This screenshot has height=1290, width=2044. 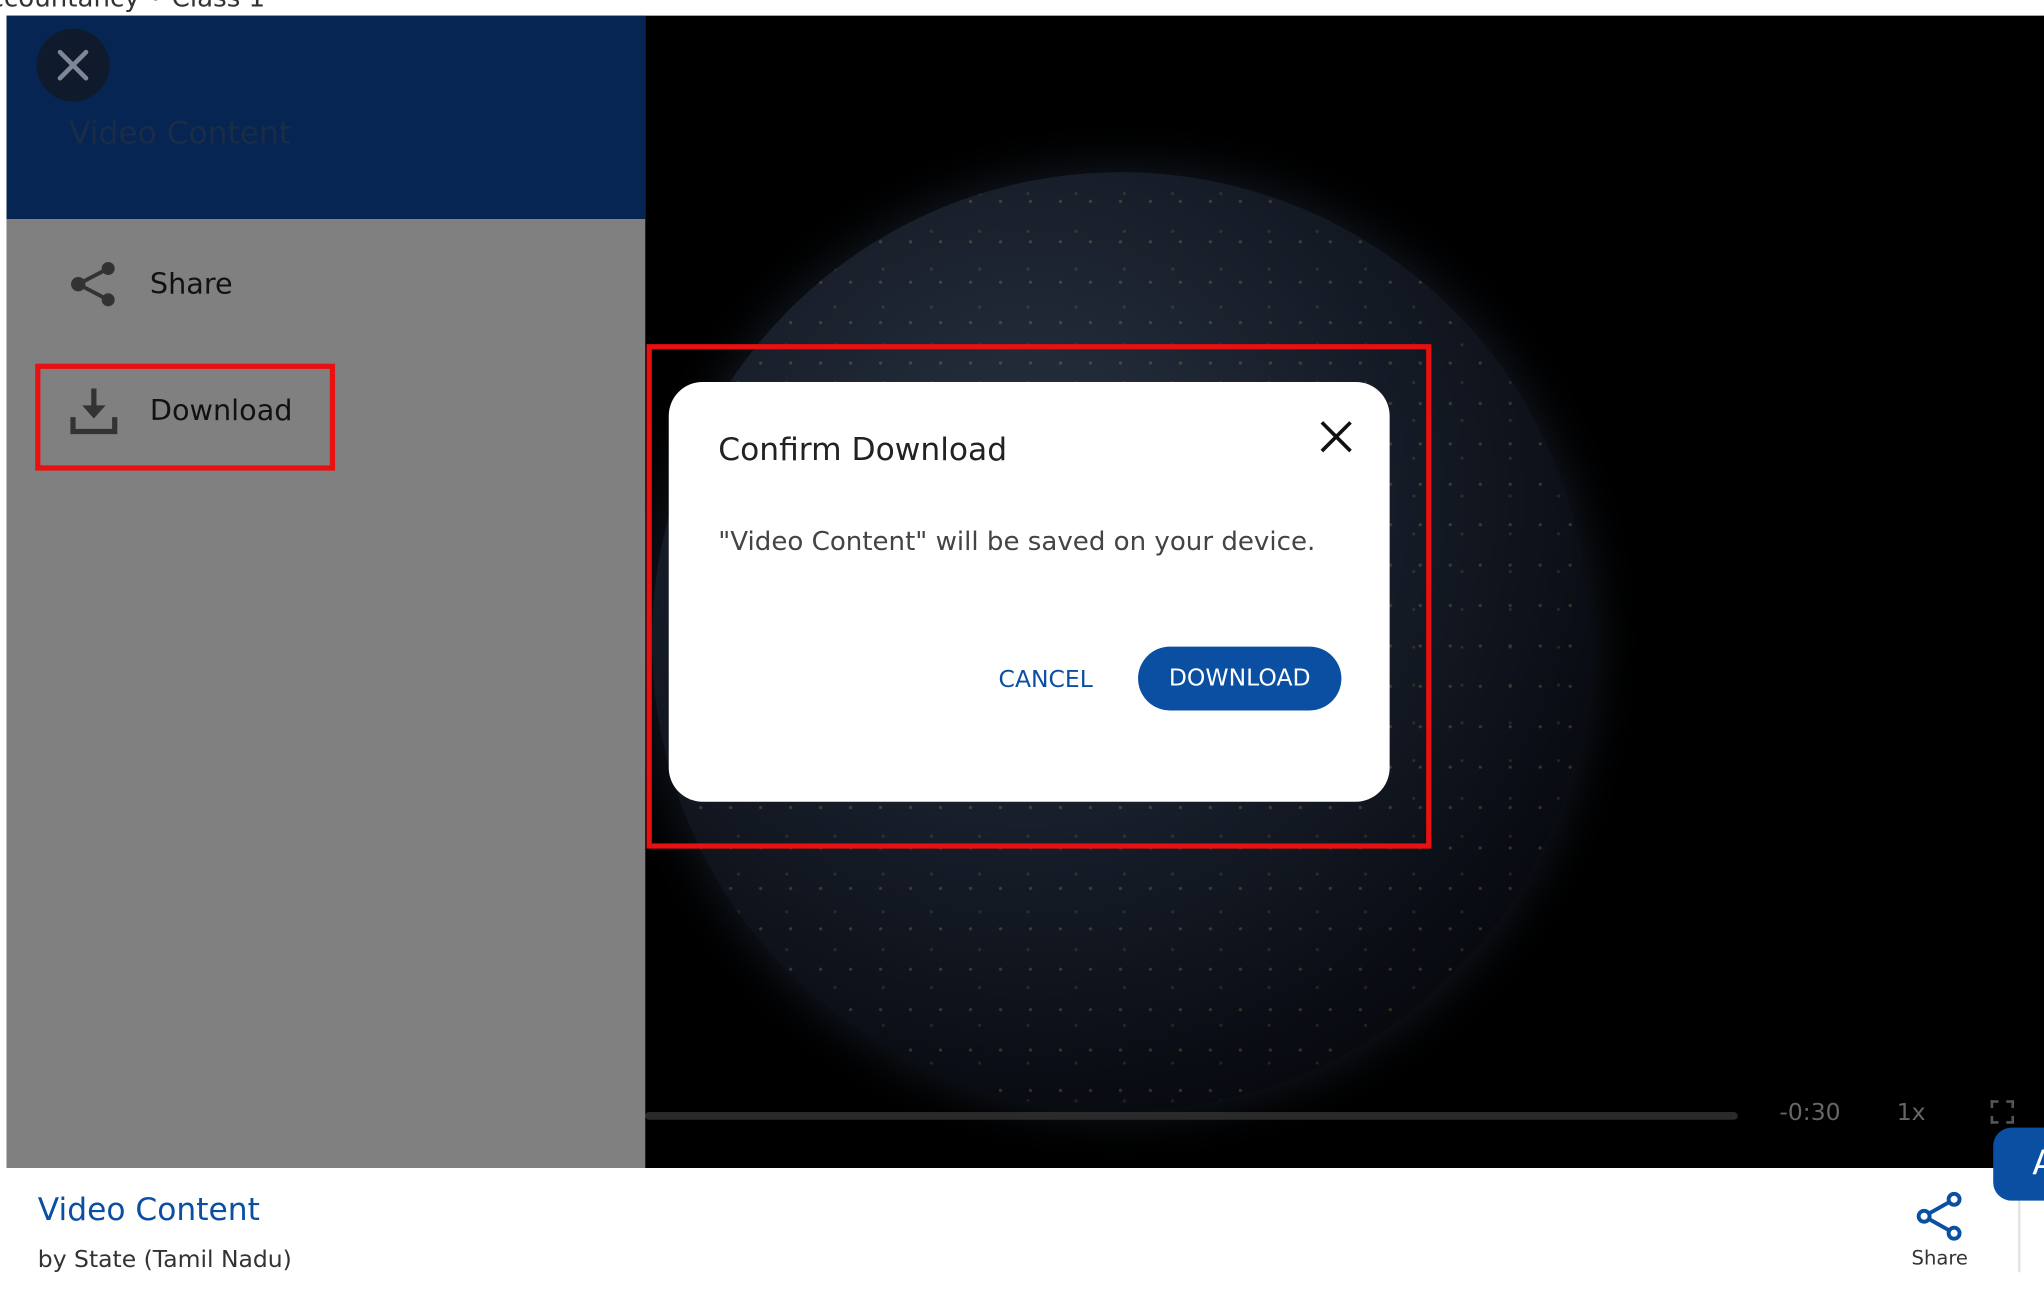 I want to click on close-panel-button, so click(x=73, y=65).